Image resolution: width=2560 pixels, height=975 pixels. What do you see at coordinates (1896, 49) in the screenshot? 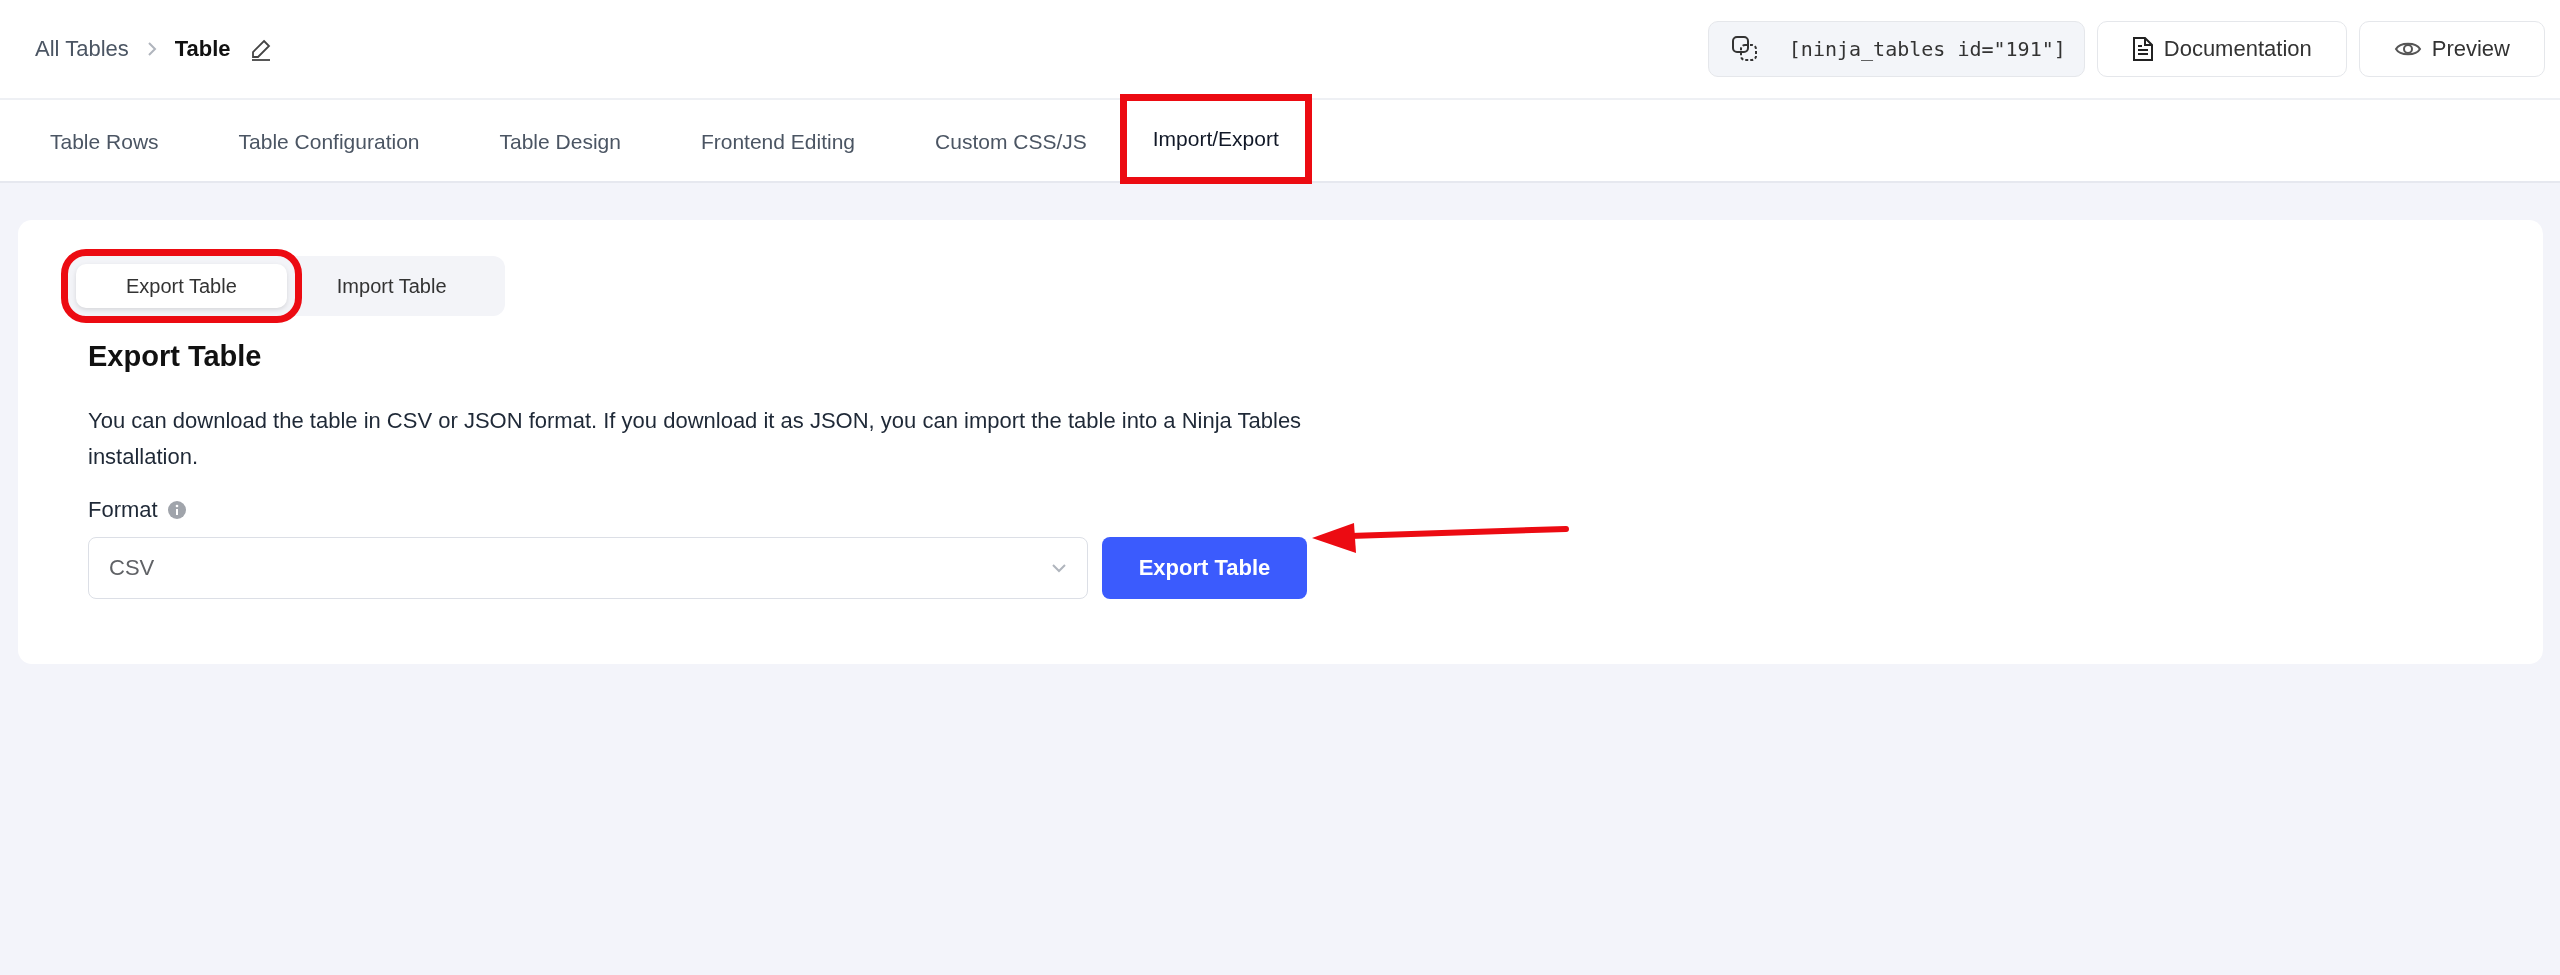
I see `shortcode-button: [ninja_tables id="191"]` at bounding box center [1896, 49].